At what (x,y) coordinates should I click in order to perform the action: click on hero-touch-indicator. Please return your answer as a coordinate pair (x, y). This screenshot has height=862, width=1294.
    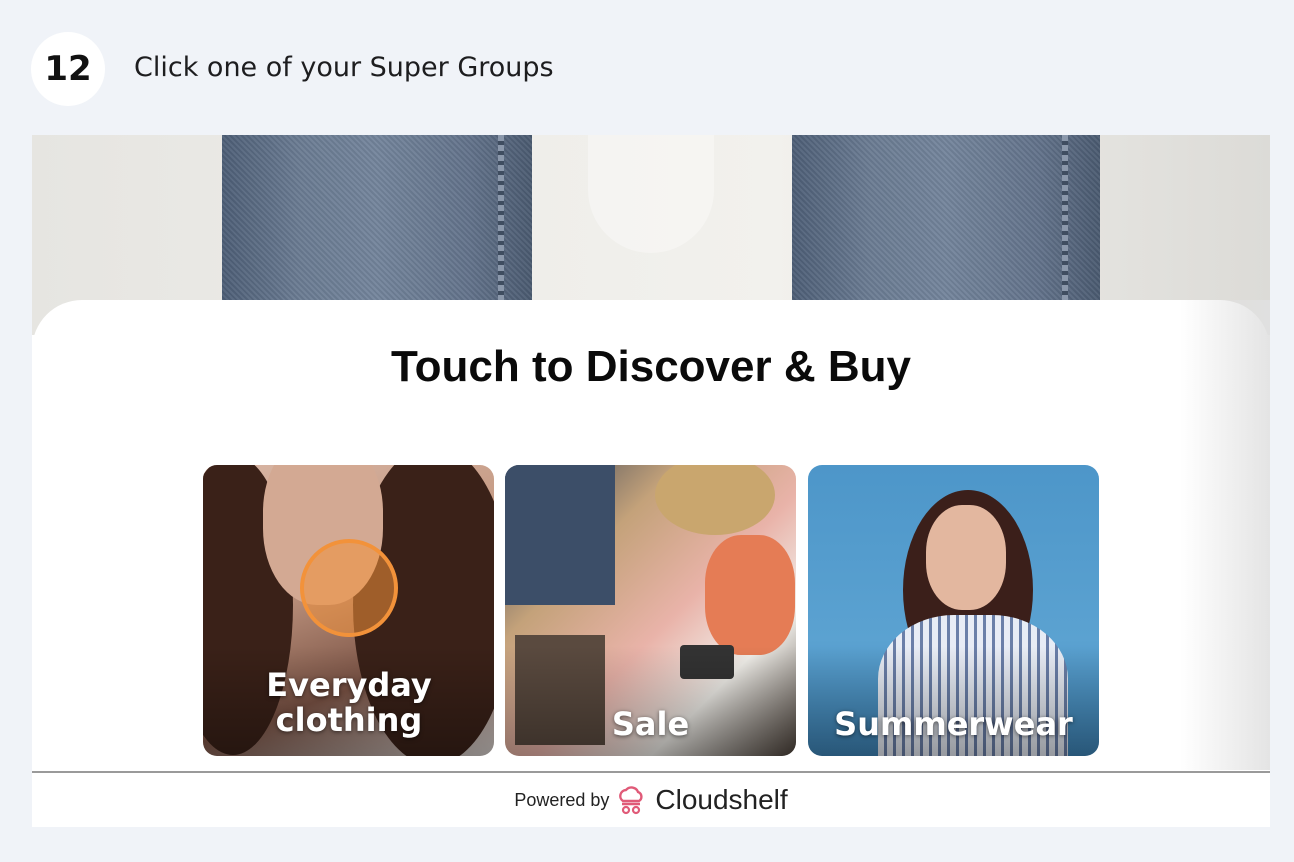
    Looking at the image, I should click on (651, 194).